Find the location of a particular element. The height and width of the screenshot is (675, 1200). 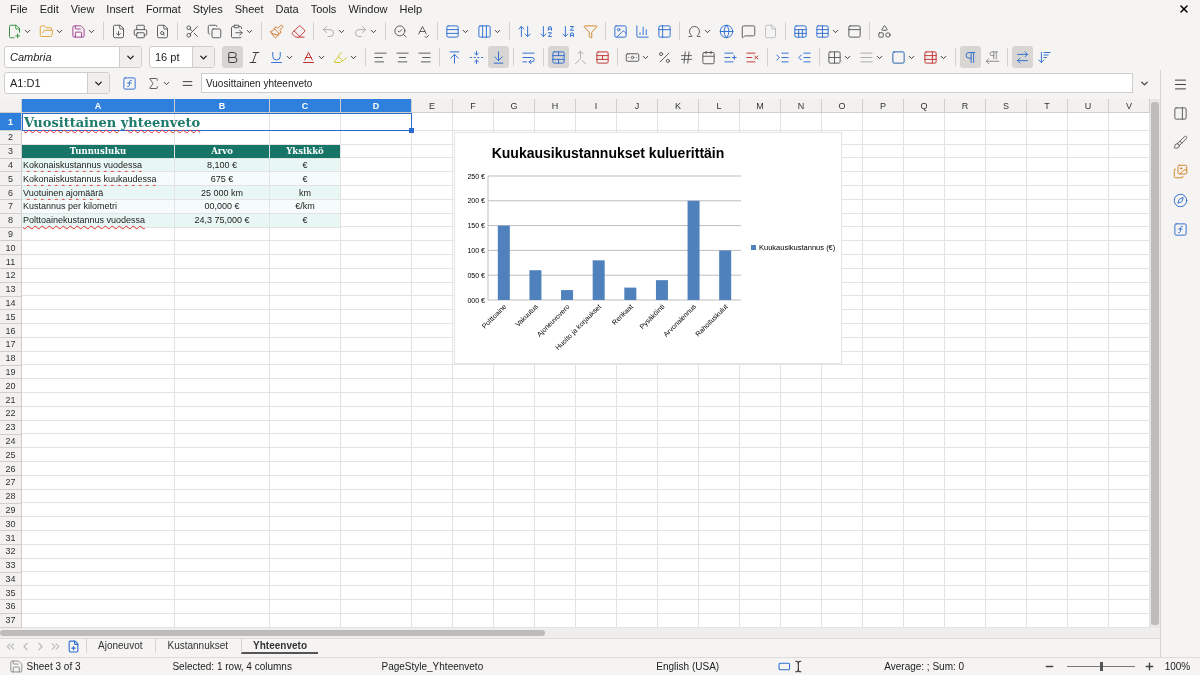

menu-item: Help is located at coordinates (411, 9).